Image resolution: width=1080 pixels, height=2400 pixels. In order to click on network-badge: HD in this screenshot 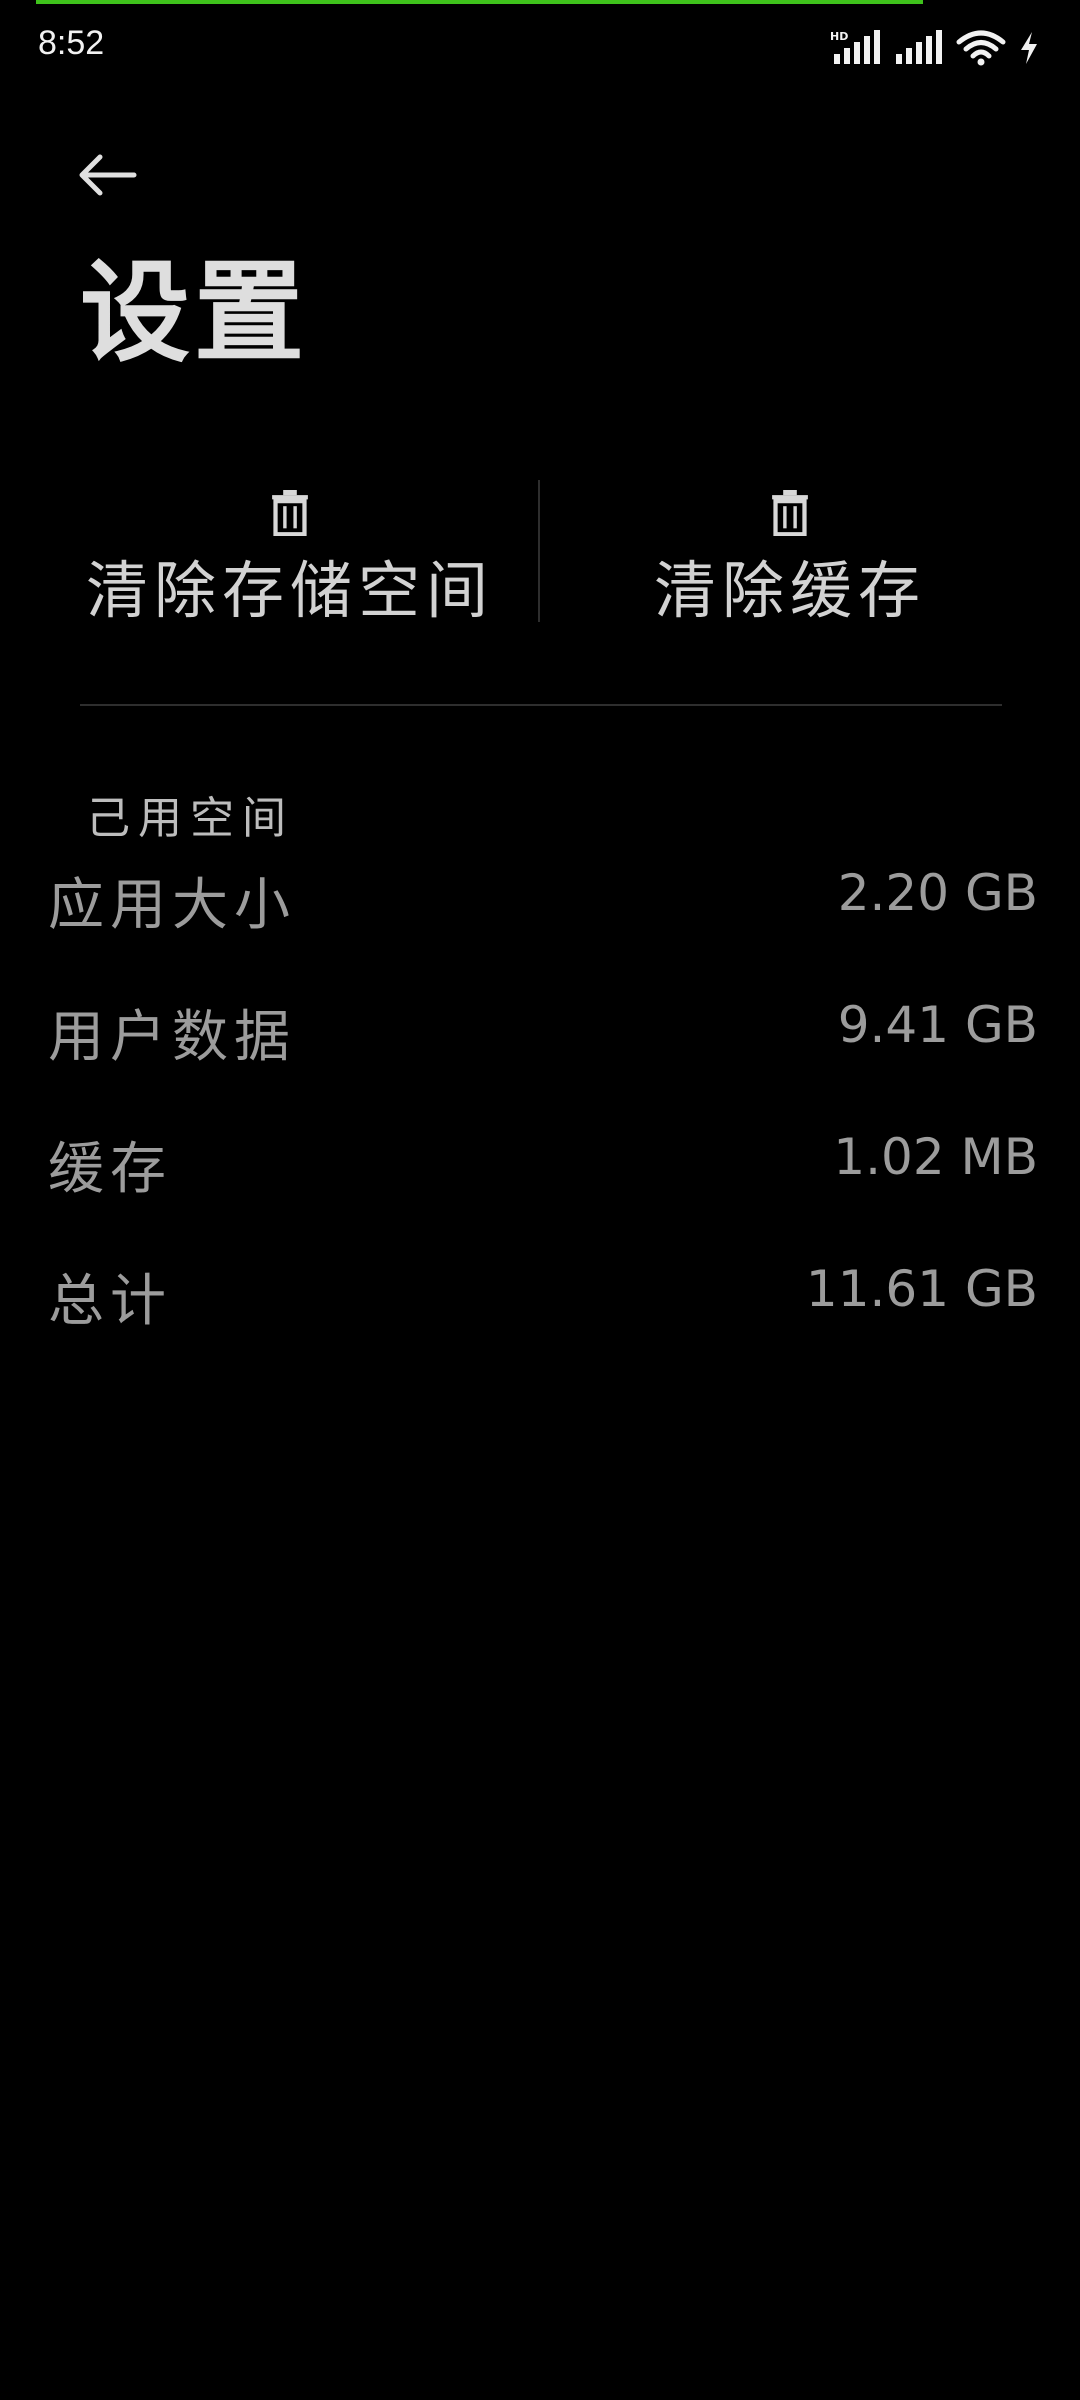, I will do `click(839, 36)`.